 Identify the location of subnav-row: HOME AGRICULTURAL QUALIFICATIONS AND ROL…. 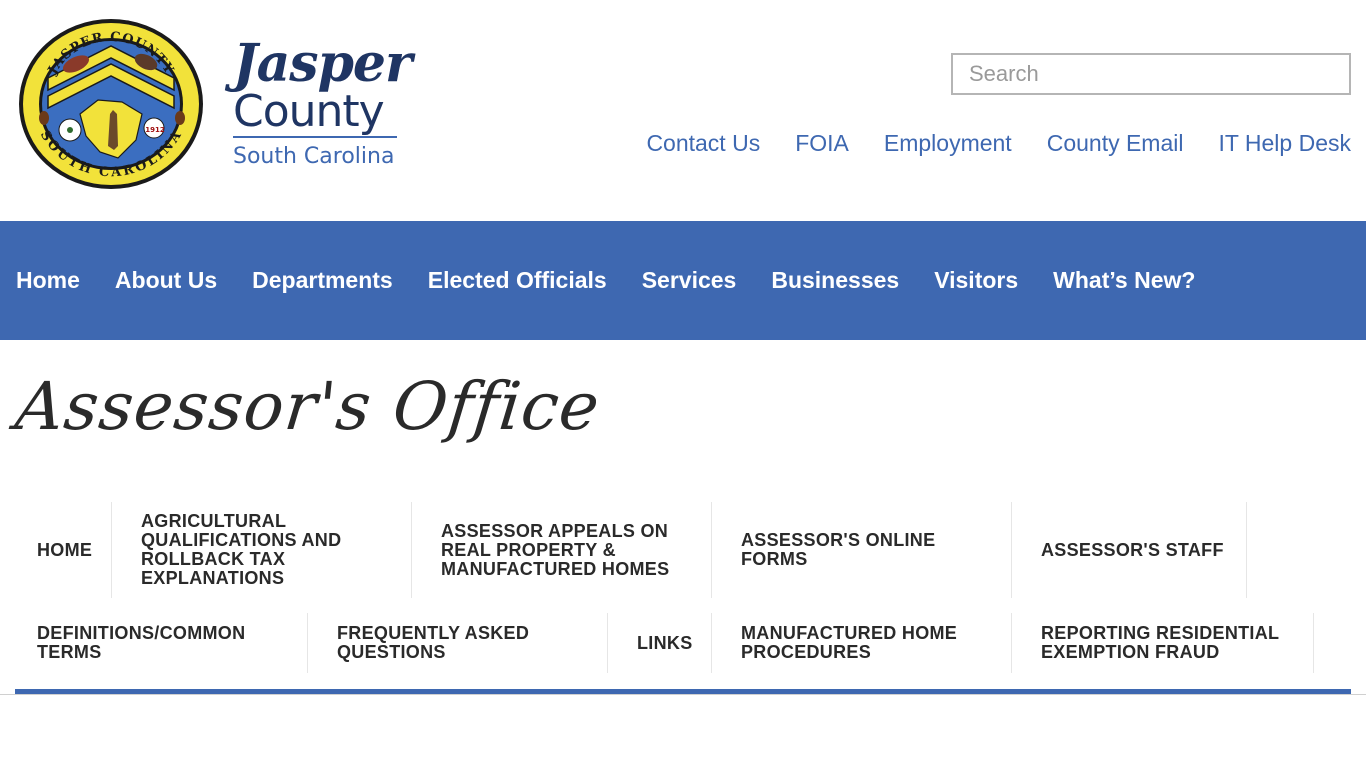
(683, 550).